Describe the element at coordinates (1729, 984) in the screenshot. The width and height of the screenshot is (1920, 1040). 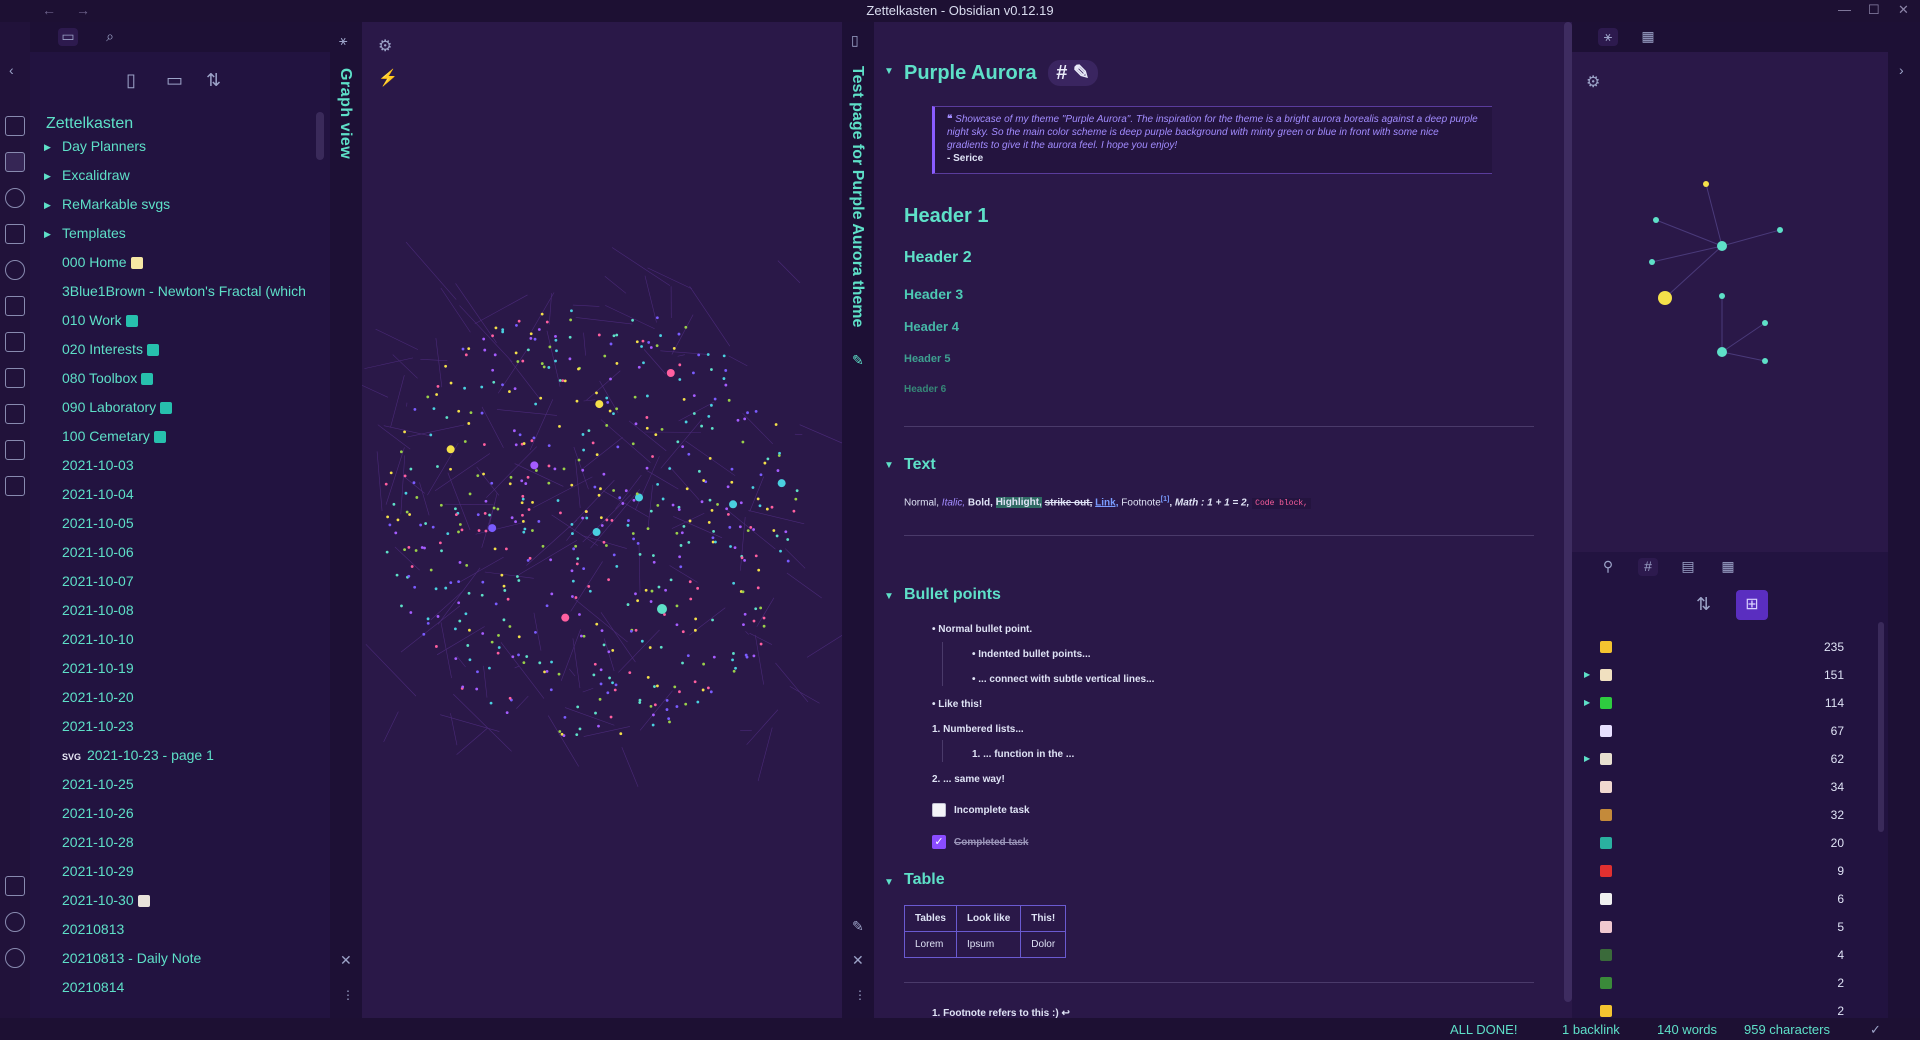
I see `tag-row: 2` at that location.